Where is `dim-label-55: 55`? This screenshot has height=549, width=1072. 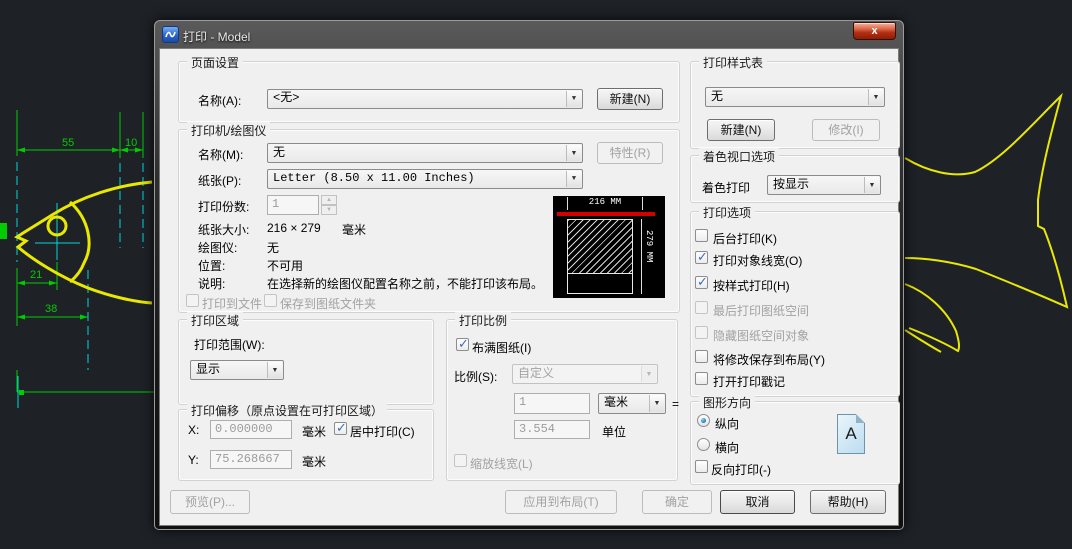 dim-label-55: 55 is located at coordinates (68, 143).